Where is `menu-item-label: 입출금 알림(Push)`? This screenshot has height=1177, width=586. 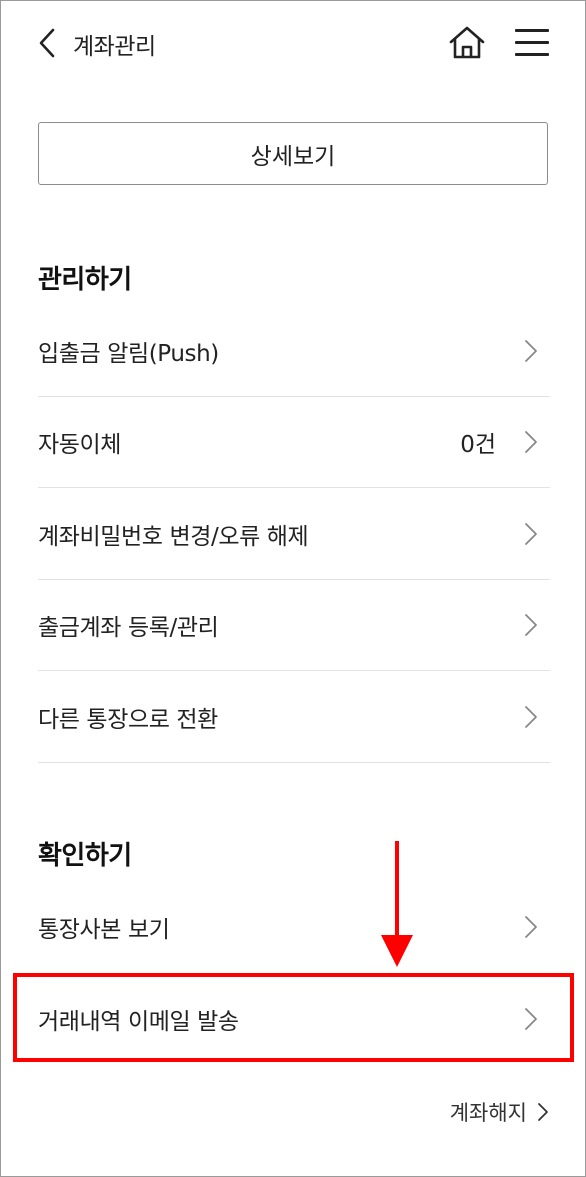
menu-item-label: 입출금 알림(Push) is located at coordinates (128, 354).